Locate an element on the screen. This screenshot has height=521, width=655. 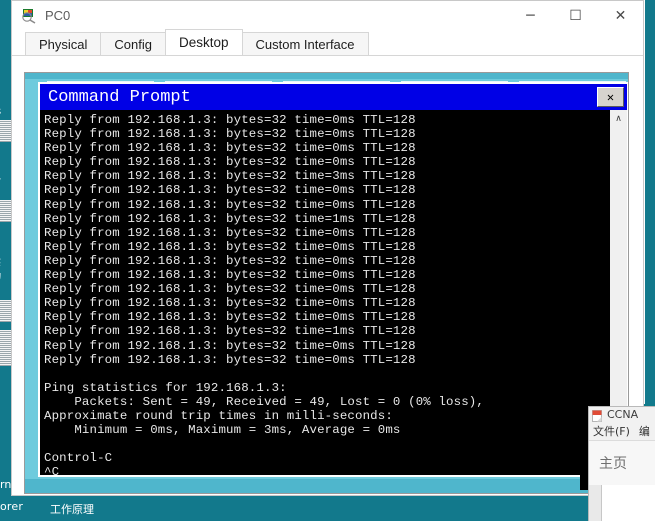
command-prompt-title: Command Prompt is located at coordinates (119, 97).